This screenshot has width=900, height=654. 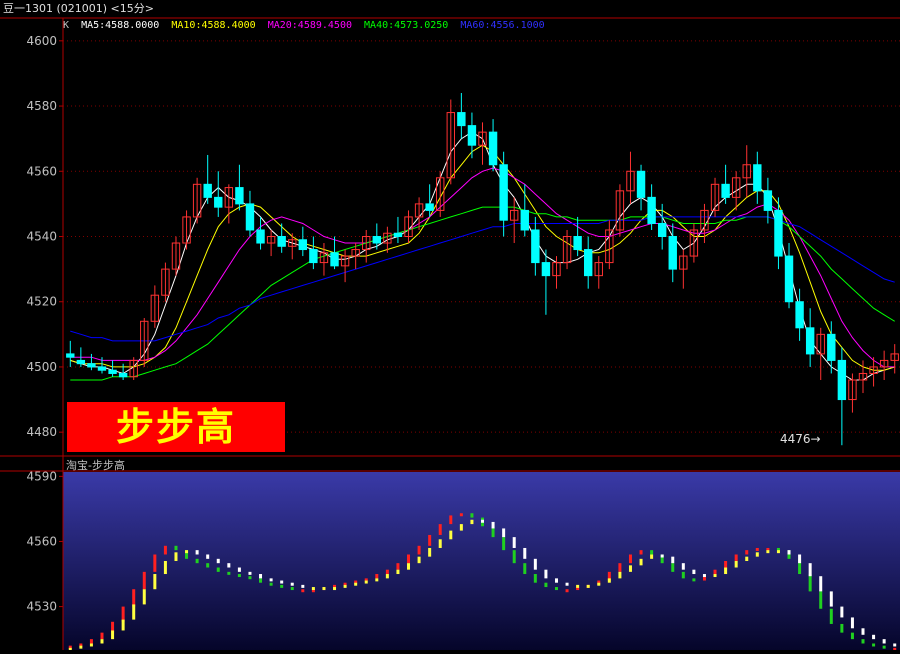 I want to click on ma60-label: MA60:4556.1000, so click(x=502, y=25).